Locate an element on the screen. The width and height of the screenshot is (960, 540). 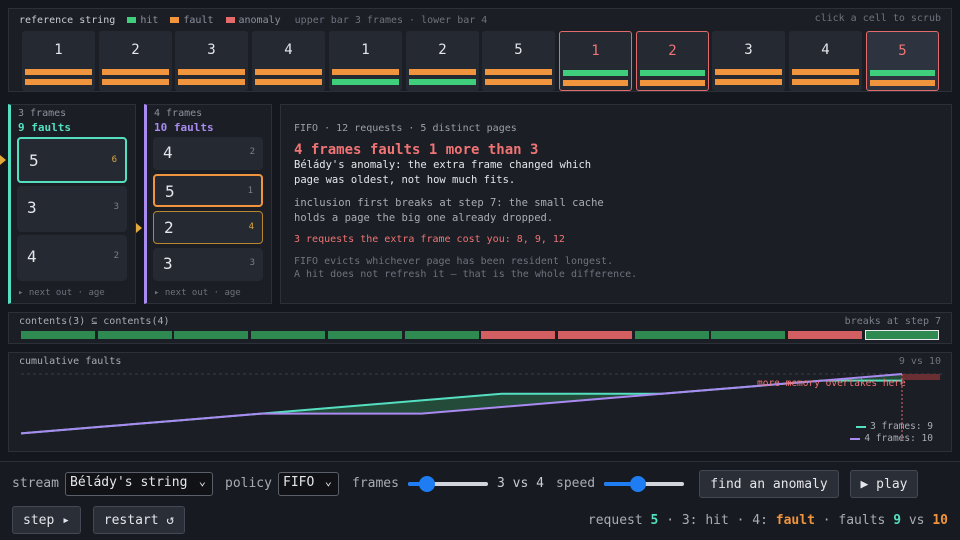
frame-slot-age: 4 is located at coordinates (251, 227).